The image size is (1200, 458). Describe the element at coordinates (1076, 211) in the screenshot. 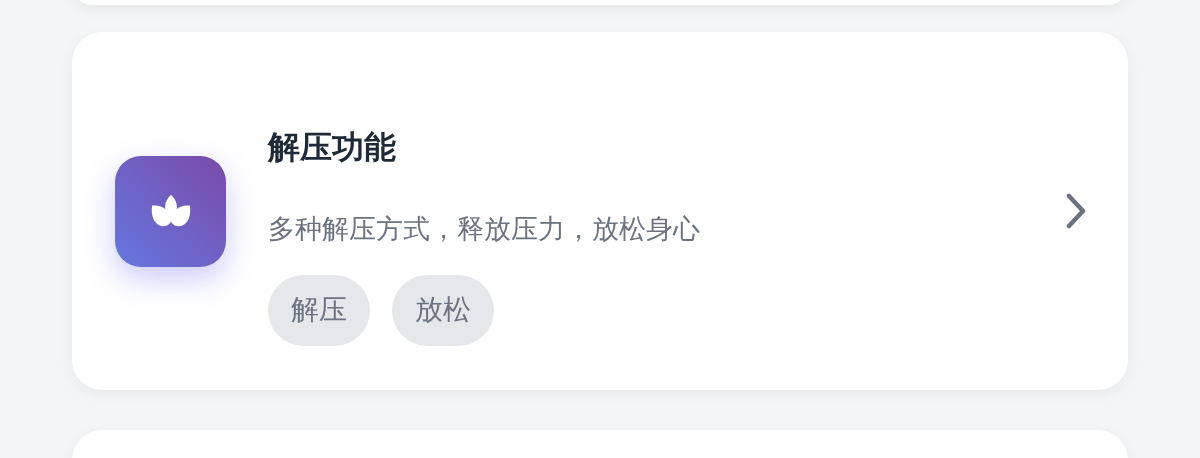

I see `chevron-right-icon` at that location.